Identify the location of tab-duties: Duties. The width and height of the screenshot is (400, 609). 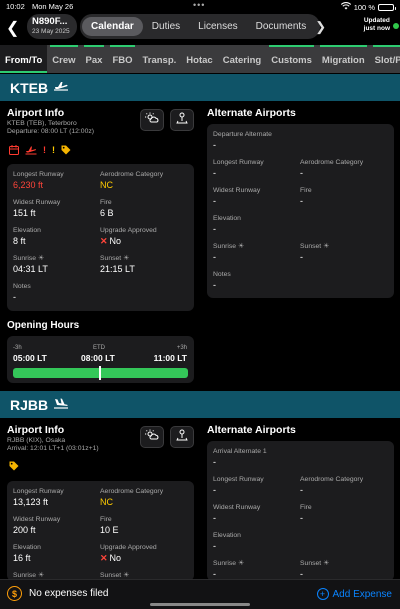
(166, 26).